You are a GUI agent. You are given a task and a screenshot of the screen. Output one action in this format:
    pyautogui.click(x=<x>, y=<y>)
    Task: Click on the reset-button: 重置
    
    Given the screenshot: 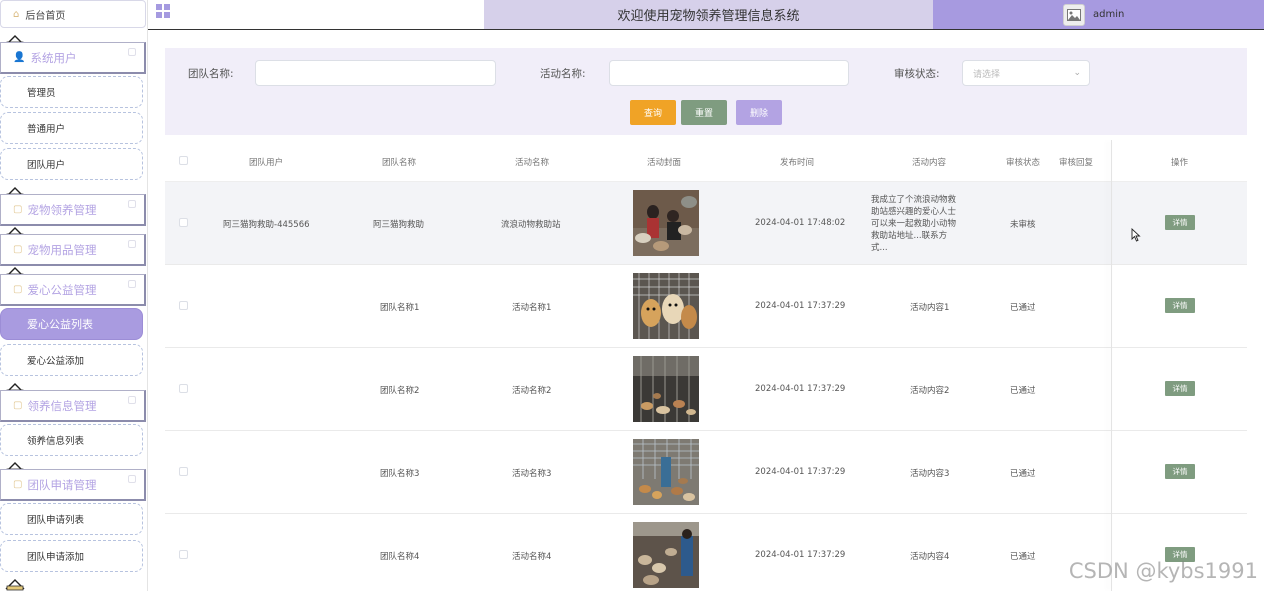 What is the action you would take?
    pyautogui.click(x=704, y=112)
    